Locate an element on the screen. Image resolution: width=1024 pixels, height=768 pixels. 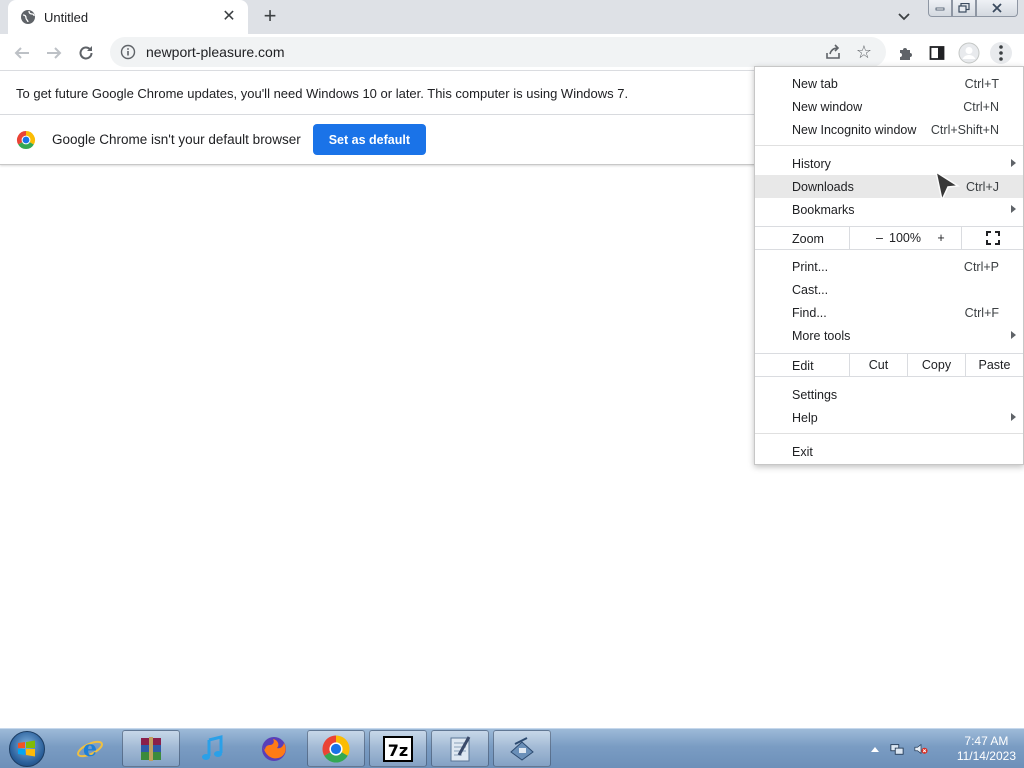
side-panel-icon is located at coordinates (937, 53).